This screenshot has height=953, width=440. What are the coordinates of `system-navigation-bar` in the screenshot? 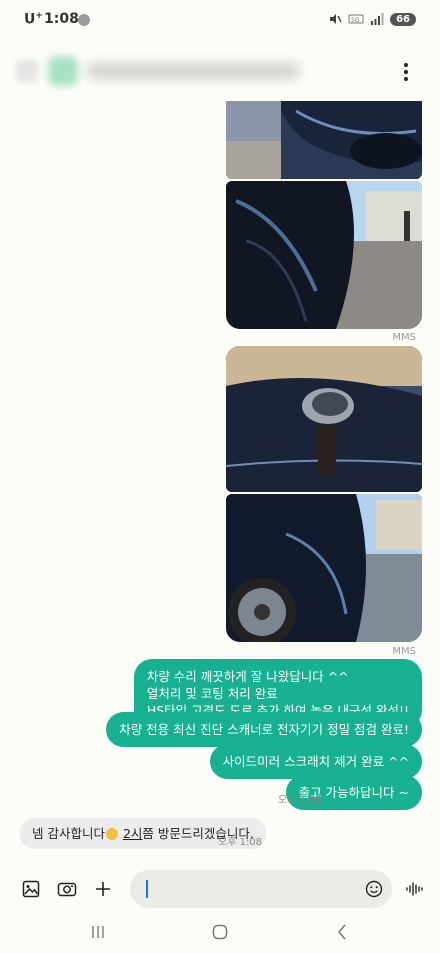 It's located at (220, 932).